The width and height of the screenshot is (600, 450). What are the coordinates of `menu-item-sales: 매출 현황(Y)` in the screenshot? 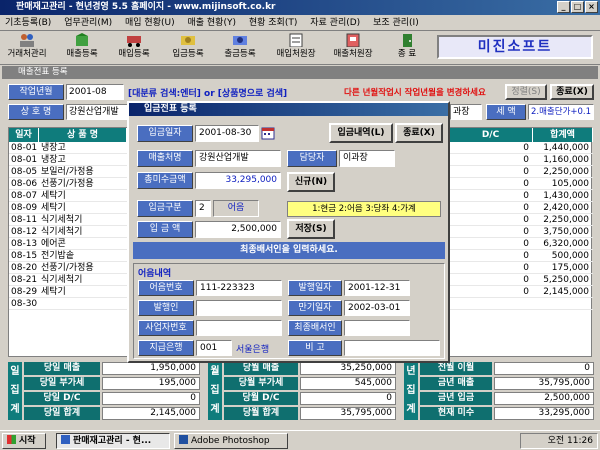 It's located at (211, 23).